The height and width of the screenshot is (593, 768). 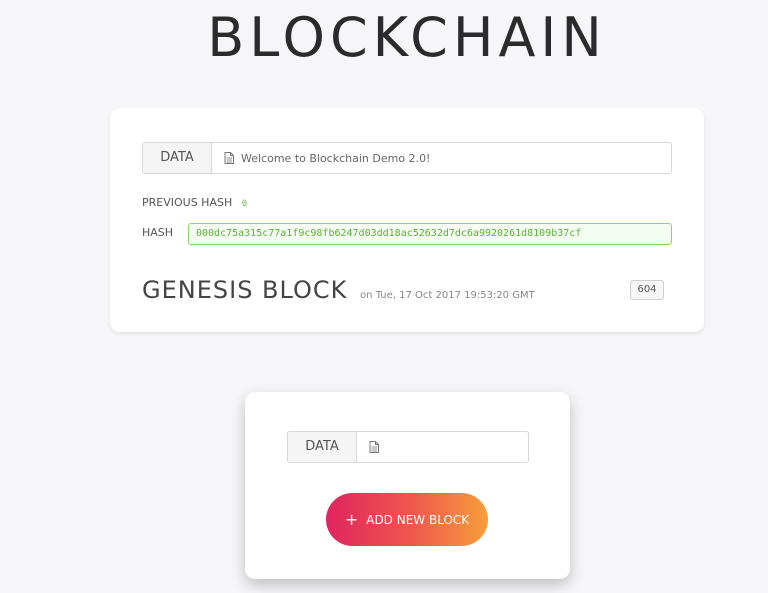 I want to click on new-block-card: DATA + ADD NEW BLOCK, so click(x=407, y=485).